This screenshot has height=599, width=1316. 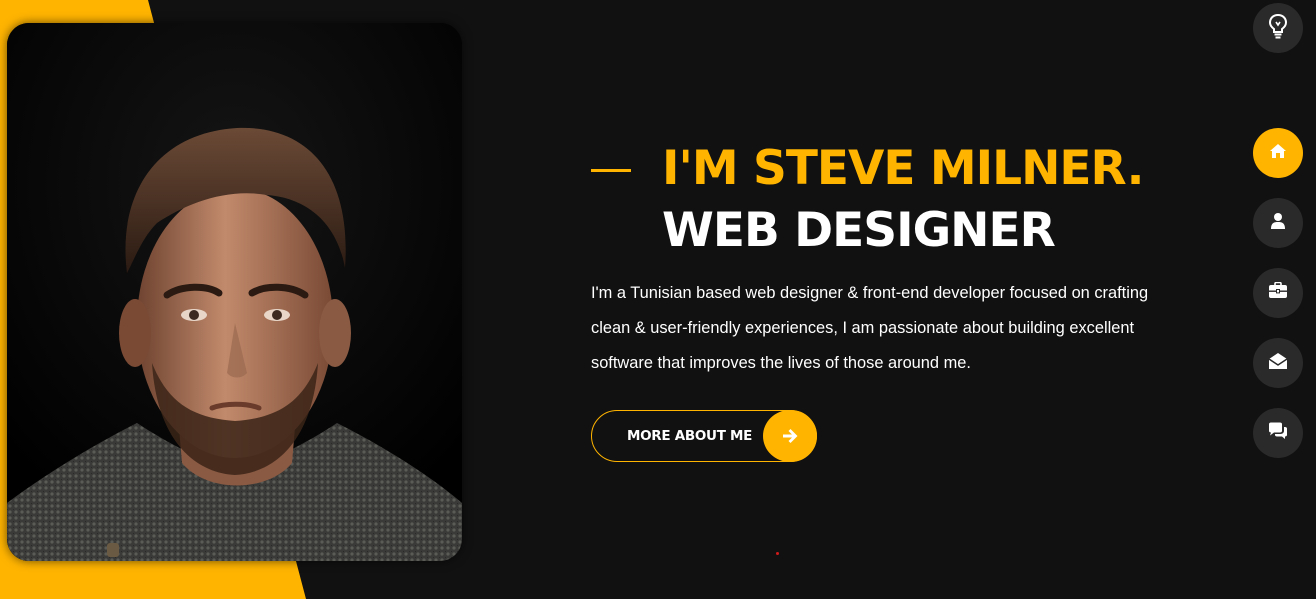 I want to click on hero-name-title: I'M STEVE MILNER., so click(x=903, y=168).